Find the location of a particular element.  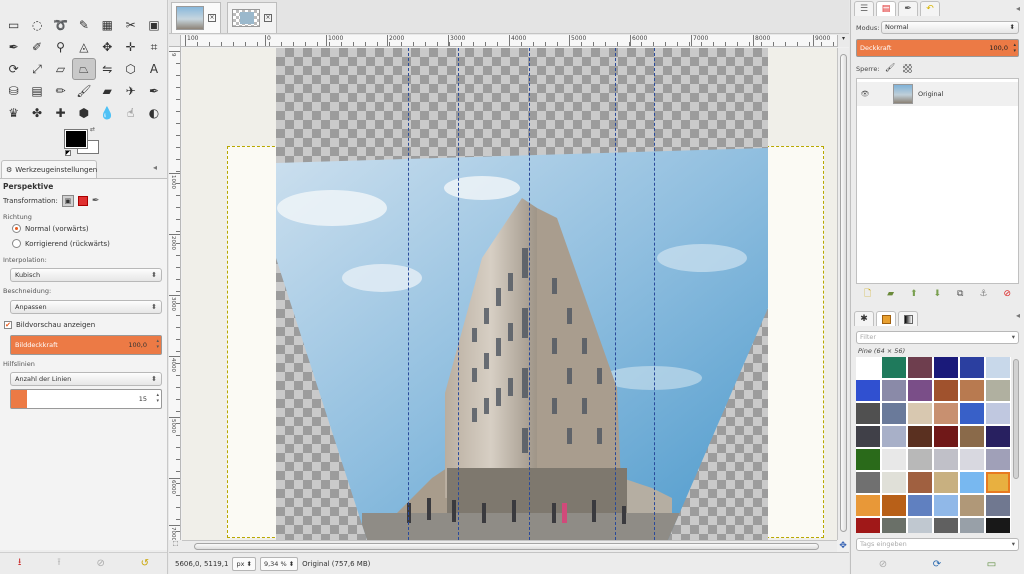

bucket-fill-tool: ⛁ is located at coordinates (13, 91).